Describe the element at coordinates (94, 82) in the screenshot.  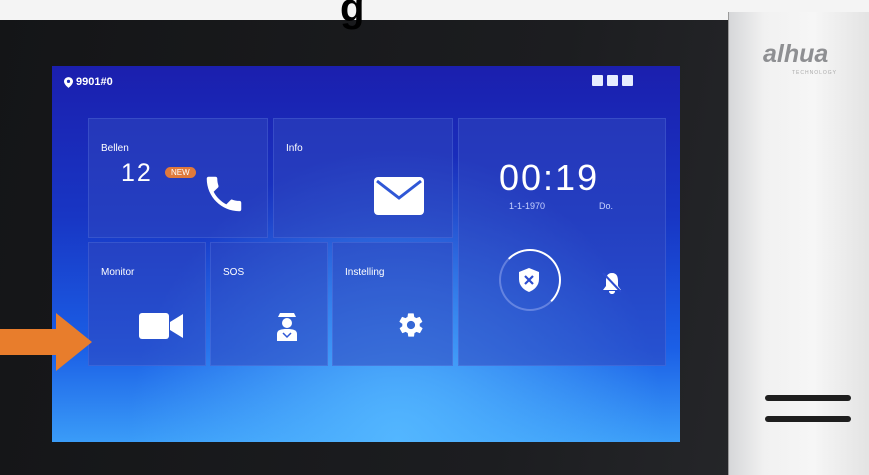
I see `location-text: 9901#0` at that location.